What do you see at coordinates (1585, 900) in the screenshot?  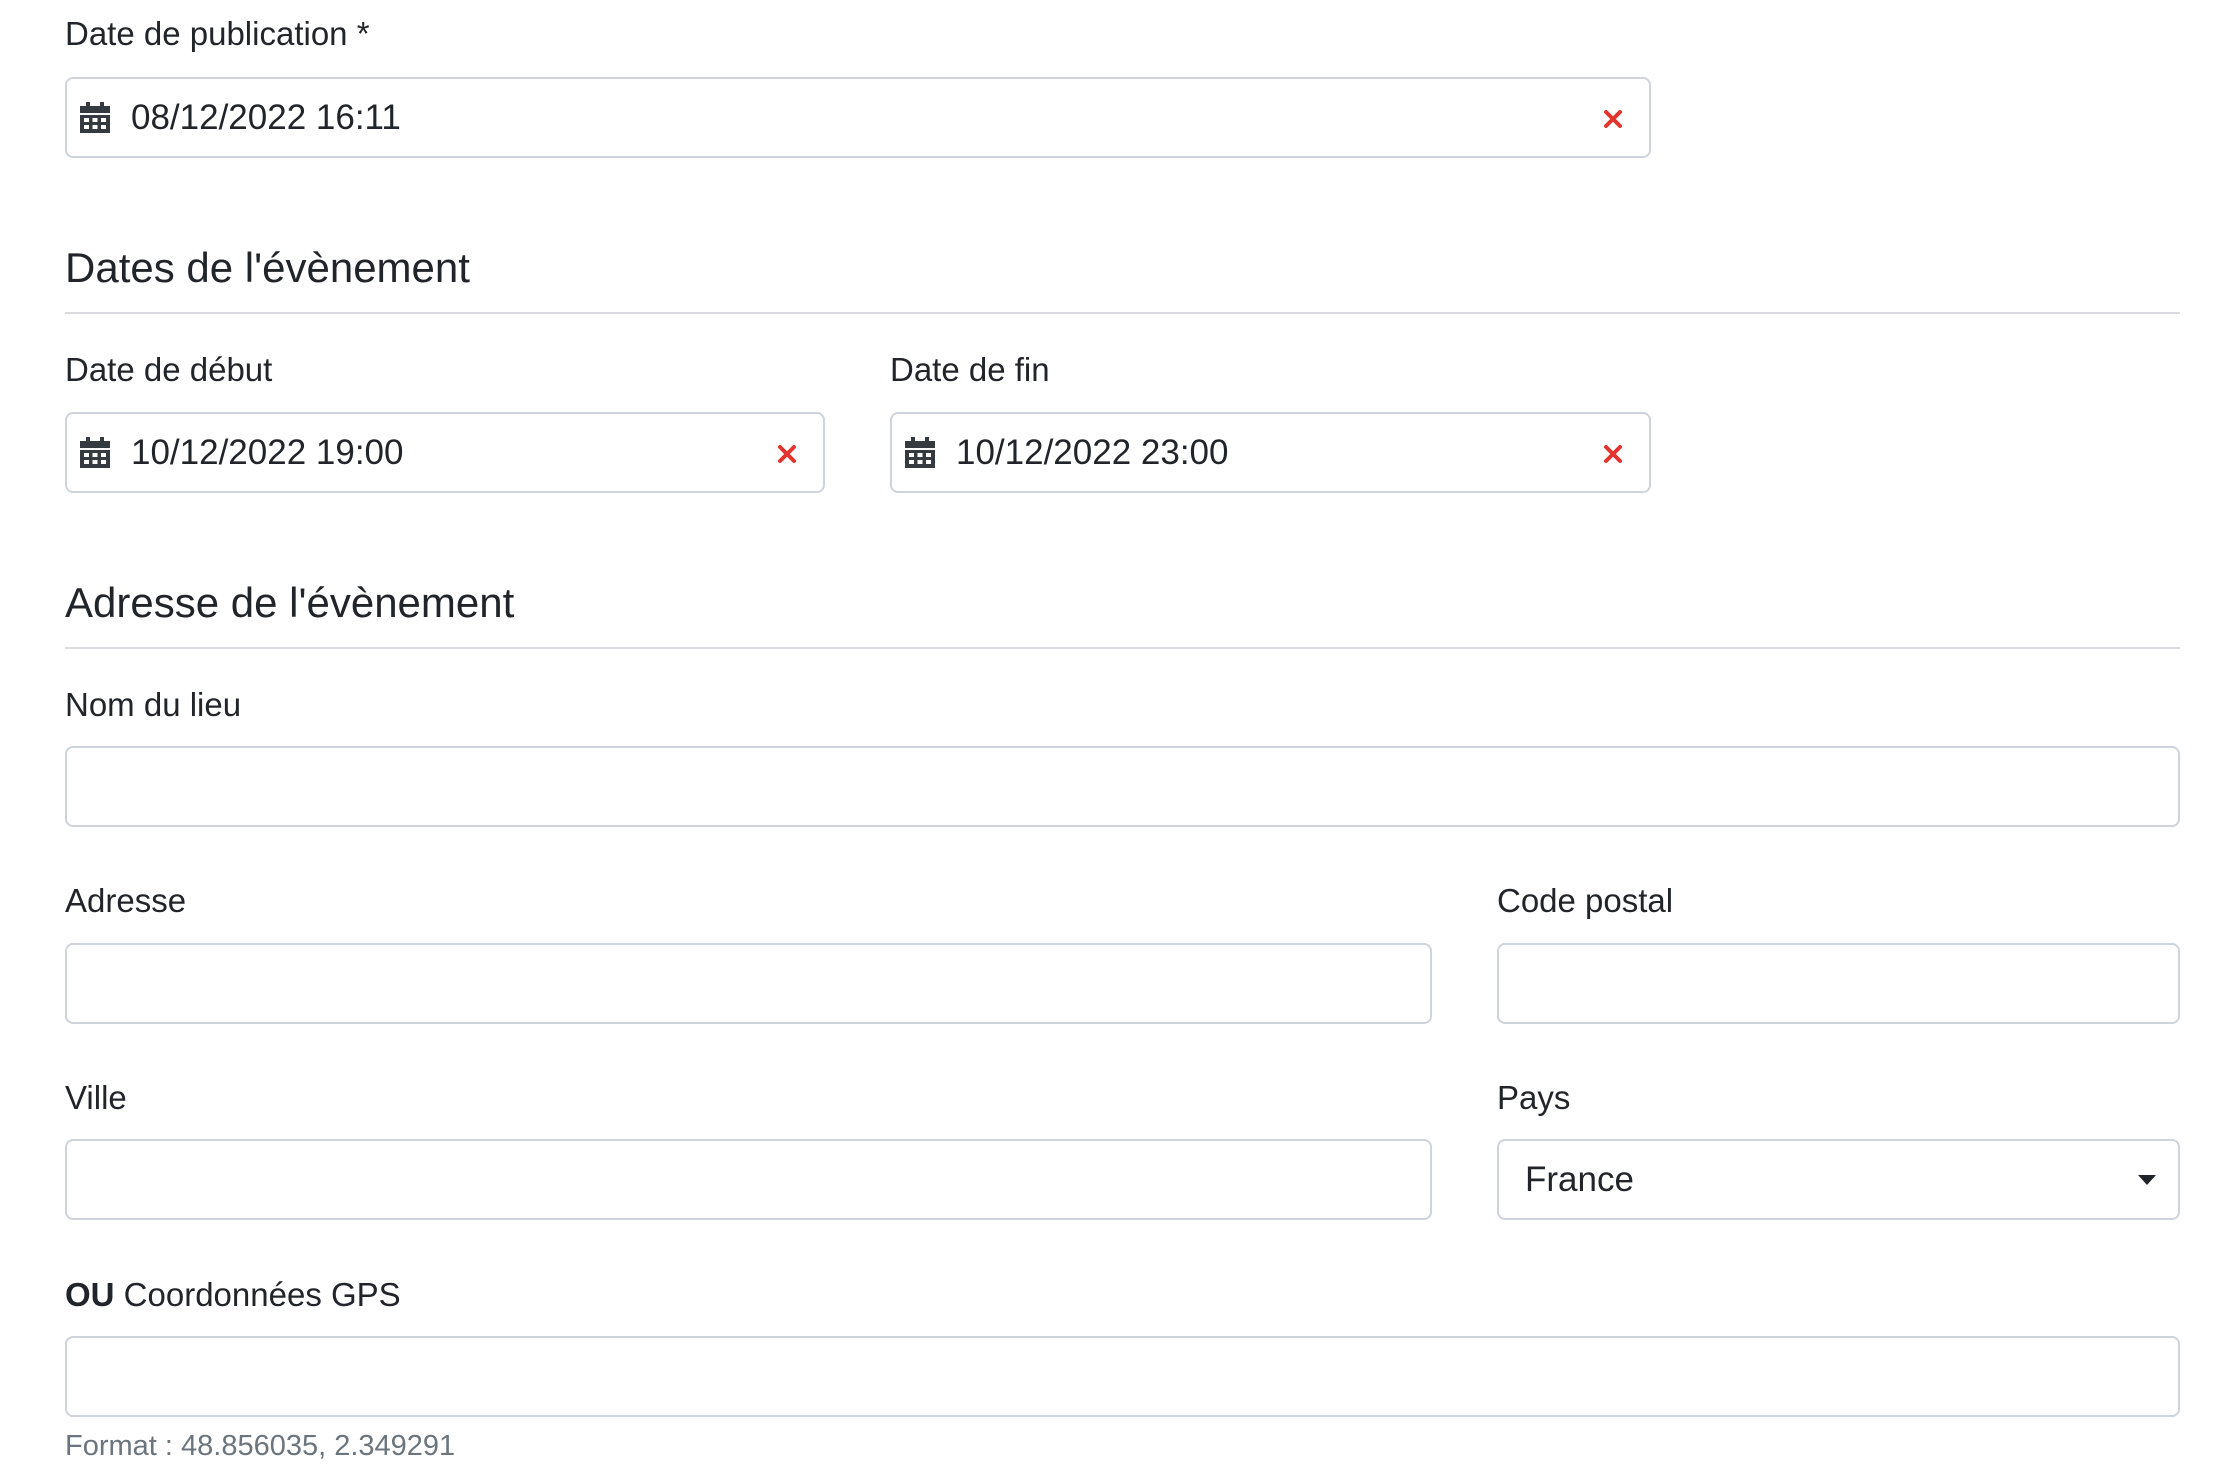 I see `postal-code-label: Code postal` at bounding box center [1585, 900].